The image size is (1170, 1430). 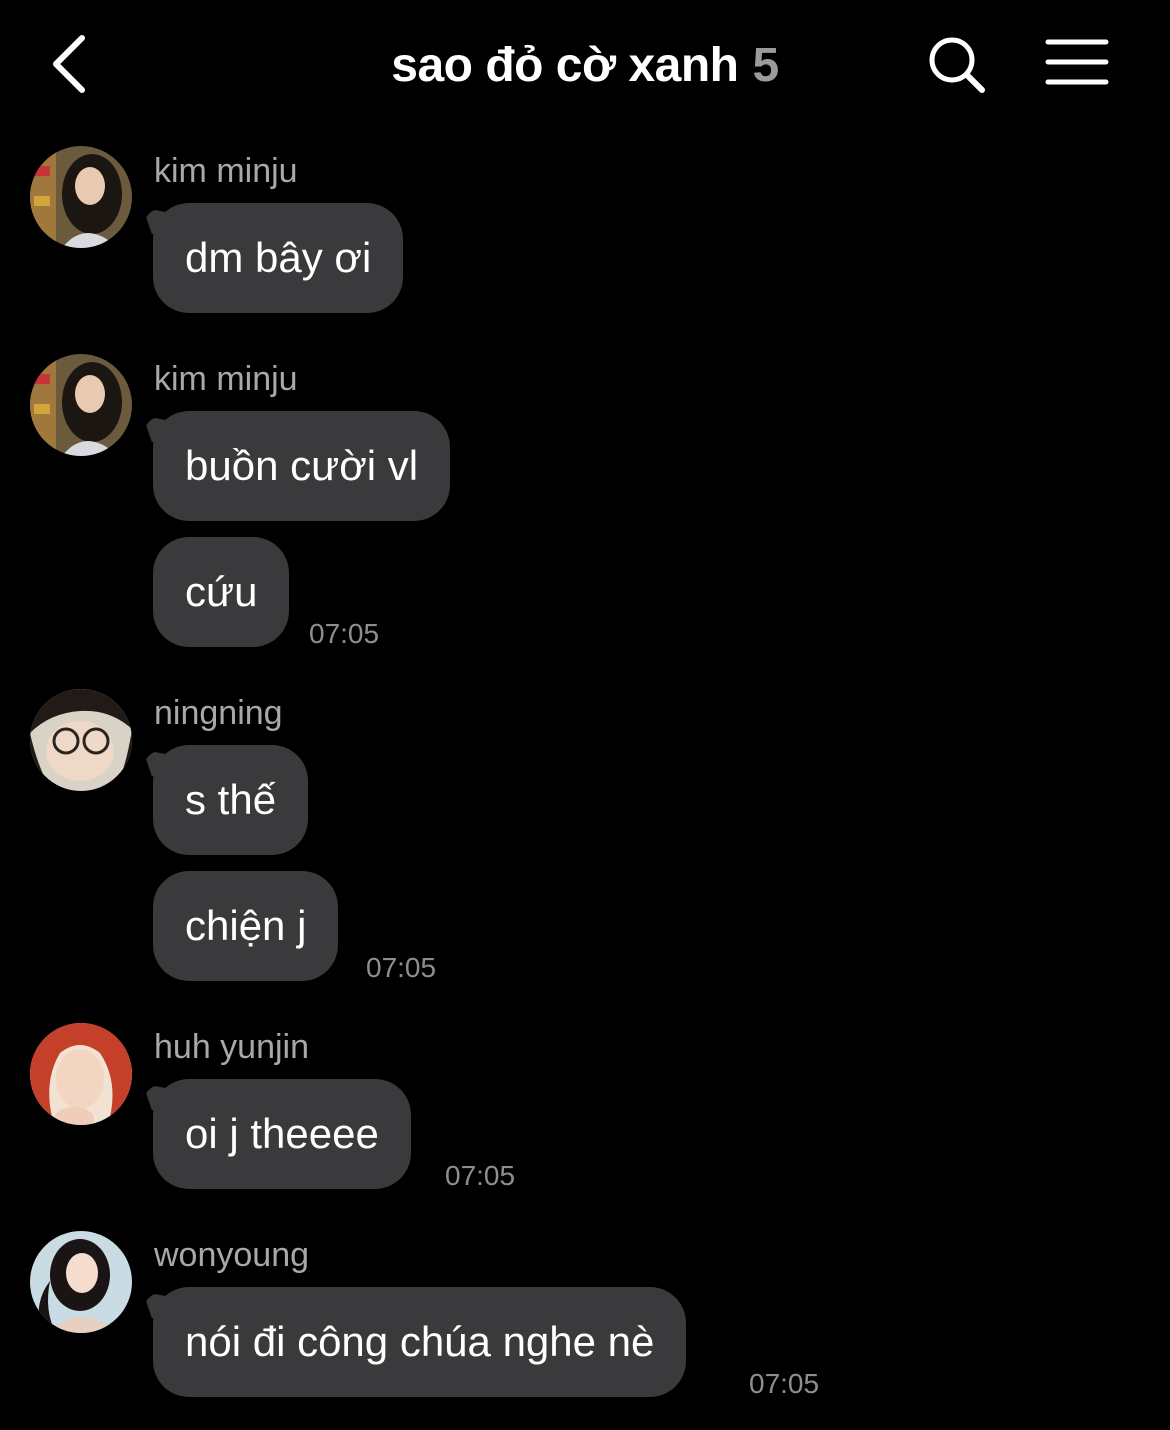 I want to click on message-text: s thế, so click(x=231, y=799).